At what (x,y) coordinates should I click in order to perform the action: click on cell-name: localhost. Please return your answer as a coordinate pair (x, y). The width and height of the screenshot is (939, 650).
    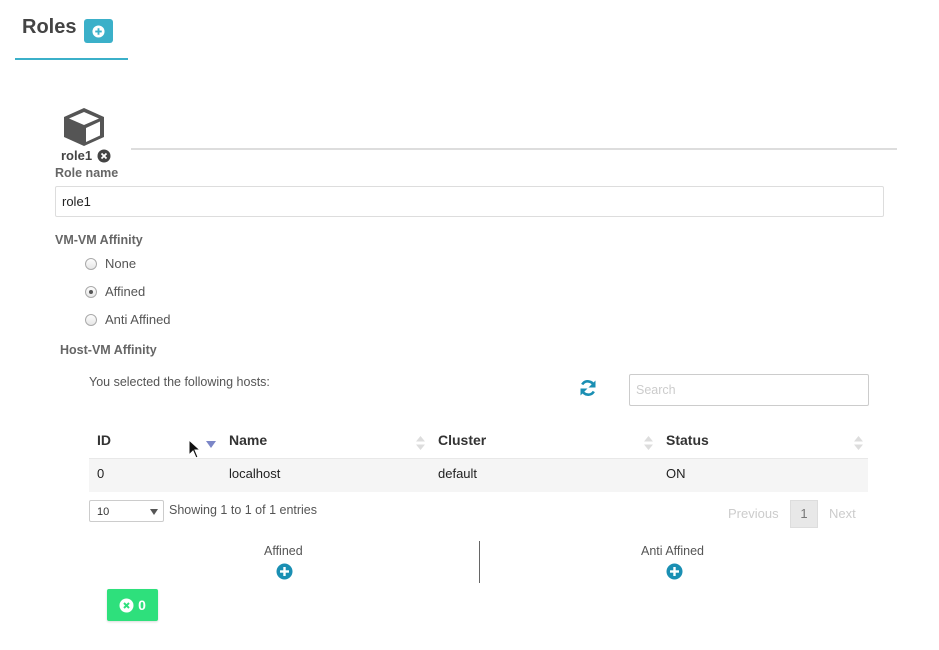
    Looking at the image, I should click on (255, 473).